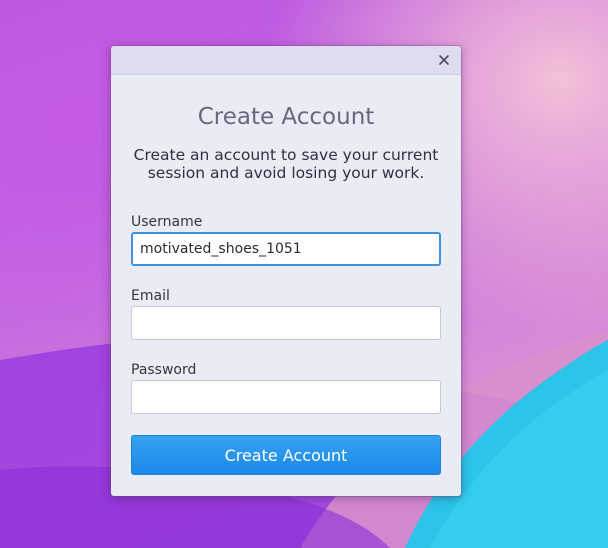  Describe the element at coordinates (150, 296) in the screenshot. I see `email-label: Email` at that location.